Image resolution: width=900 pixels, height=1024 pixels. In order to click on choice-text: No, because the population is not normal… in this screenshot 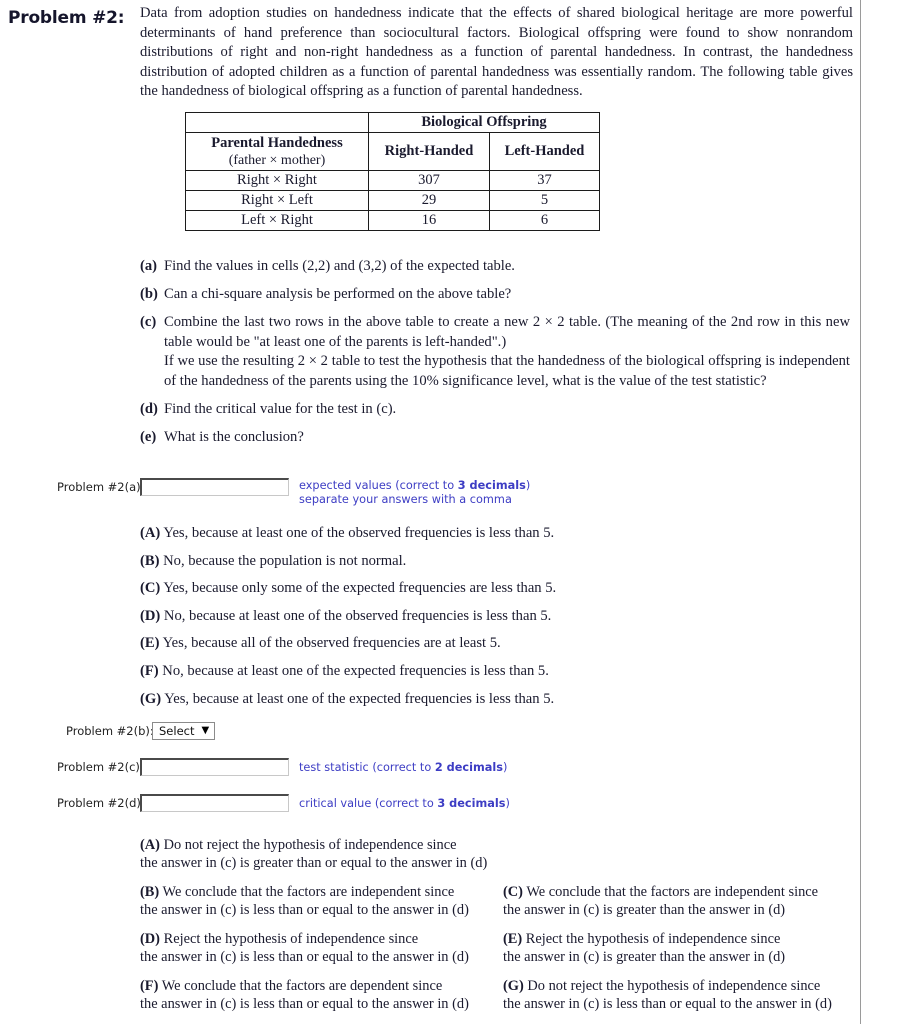, I will do `click(285, 560)`.